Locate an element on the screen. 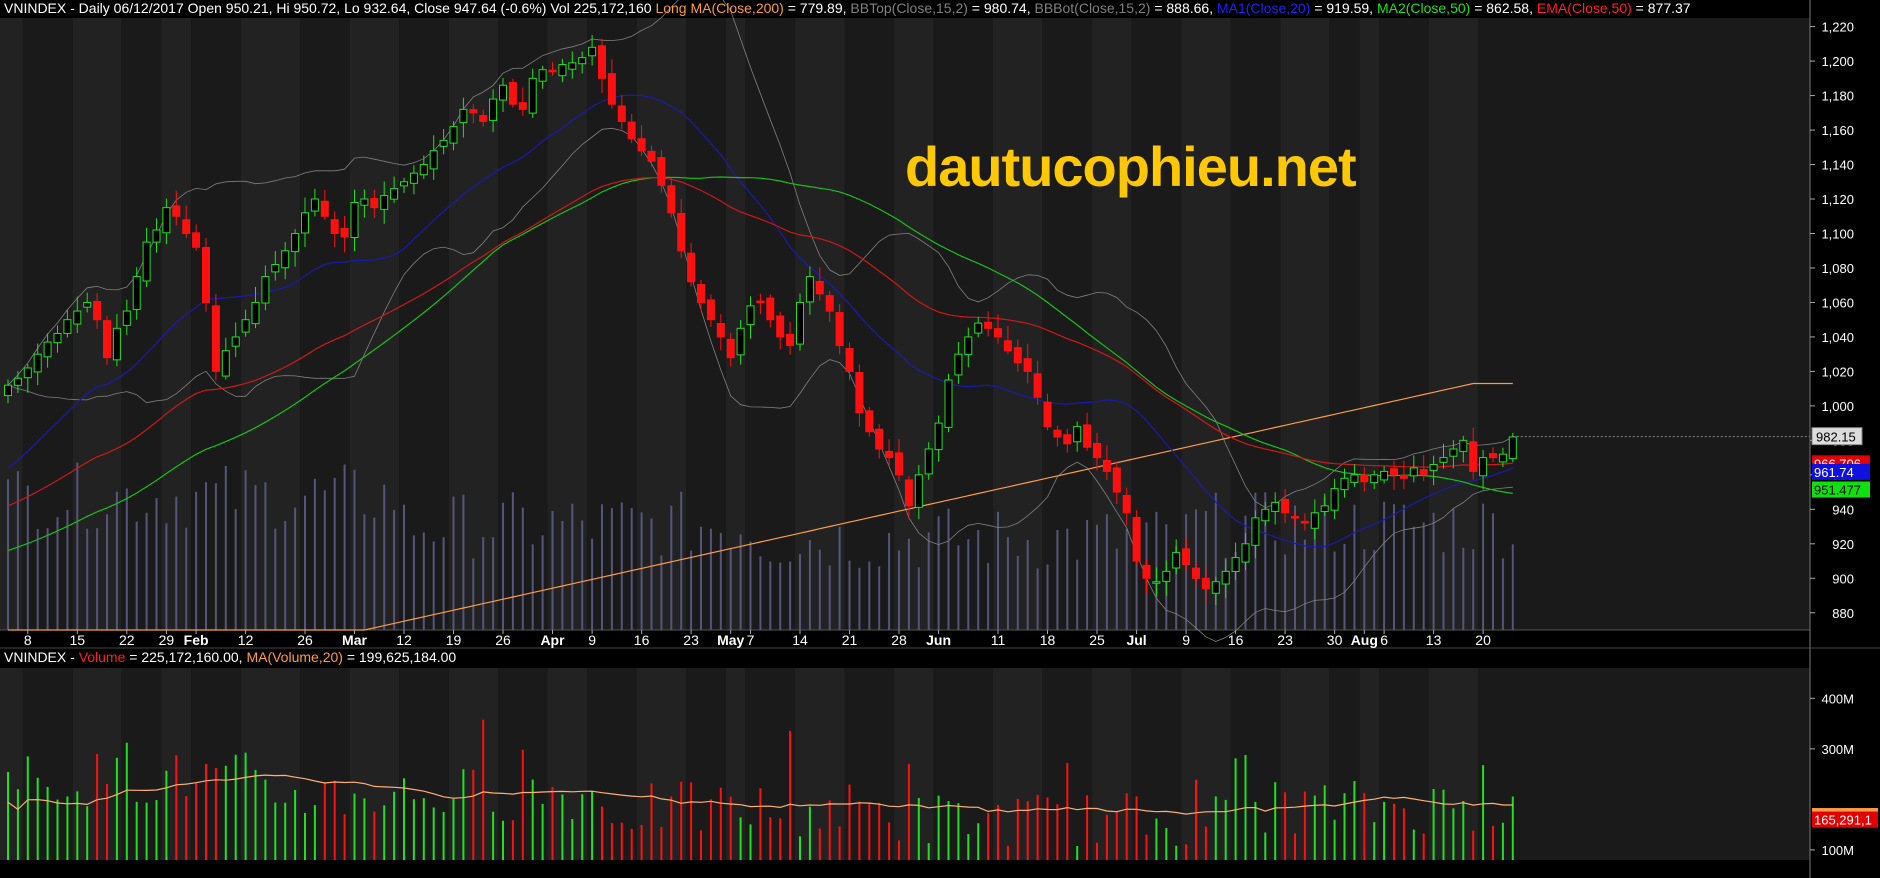 The width and height of the screenshot is (1880, 878). volume-stripe is located at coordinates (1644, 764).